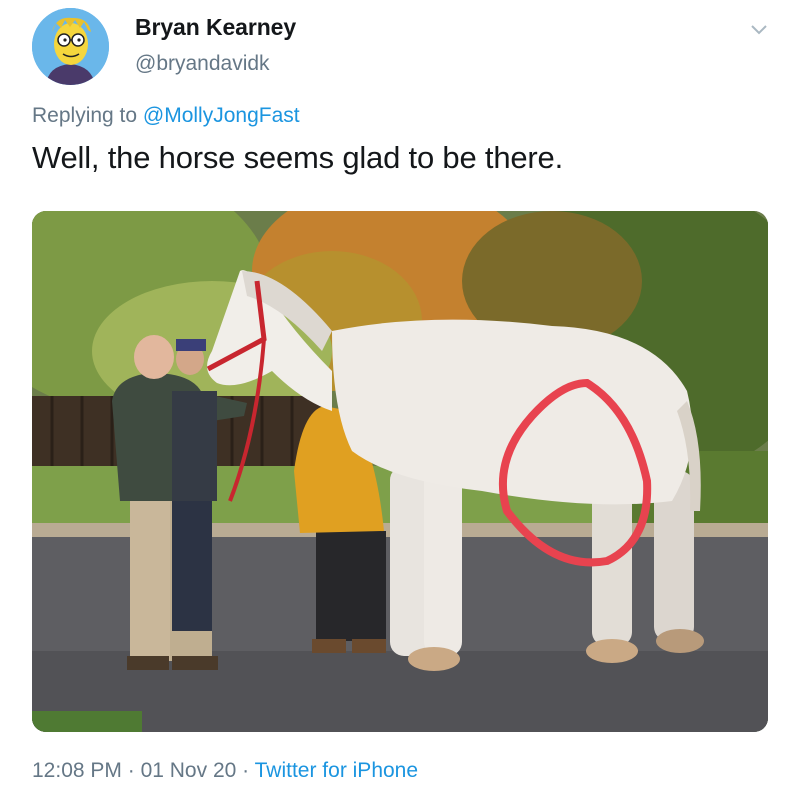 This screenshot has height=796, width=800. What do you see at coordinates (77, 770) in the screenshot?
I see `tweet-time: 12:08 PM` at bounding box center [77, 770].